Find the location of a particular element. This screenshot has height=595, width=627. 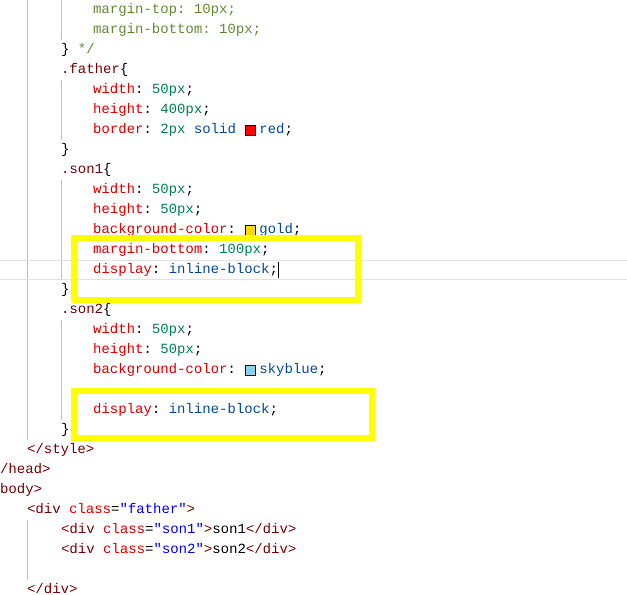

code-line: skyblue; is located at coordinates (292, 370).